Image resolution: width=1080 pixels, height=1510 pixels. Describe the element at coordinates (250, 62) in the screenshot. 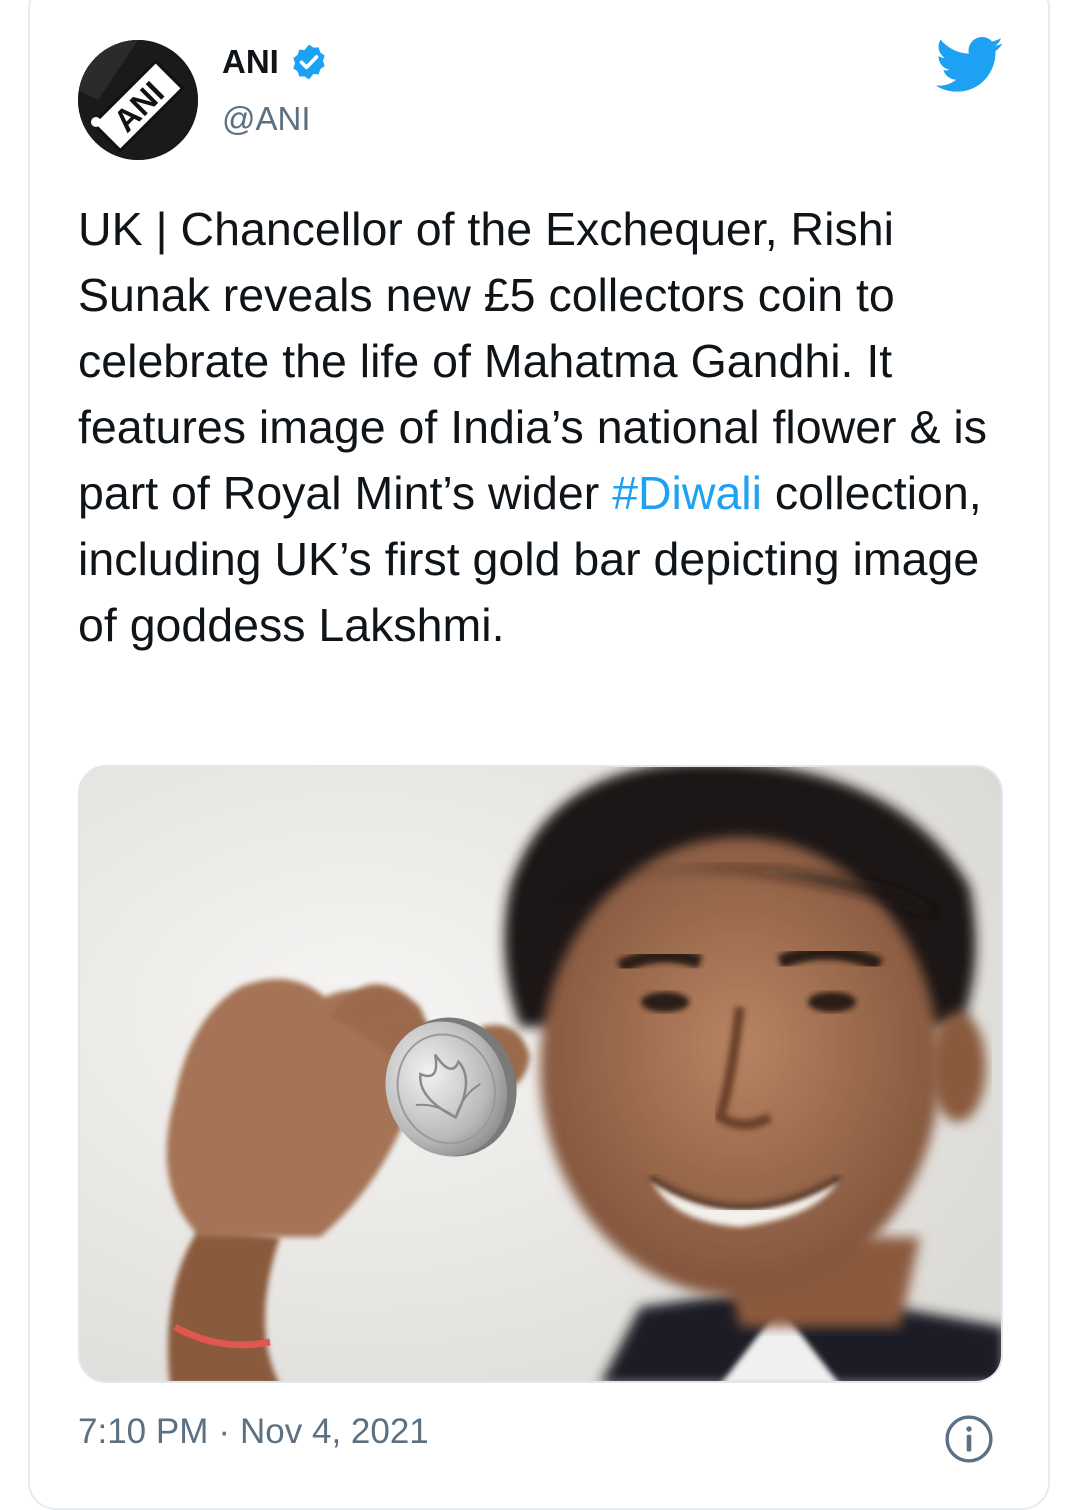

I see `account-name: ANI` at that location.